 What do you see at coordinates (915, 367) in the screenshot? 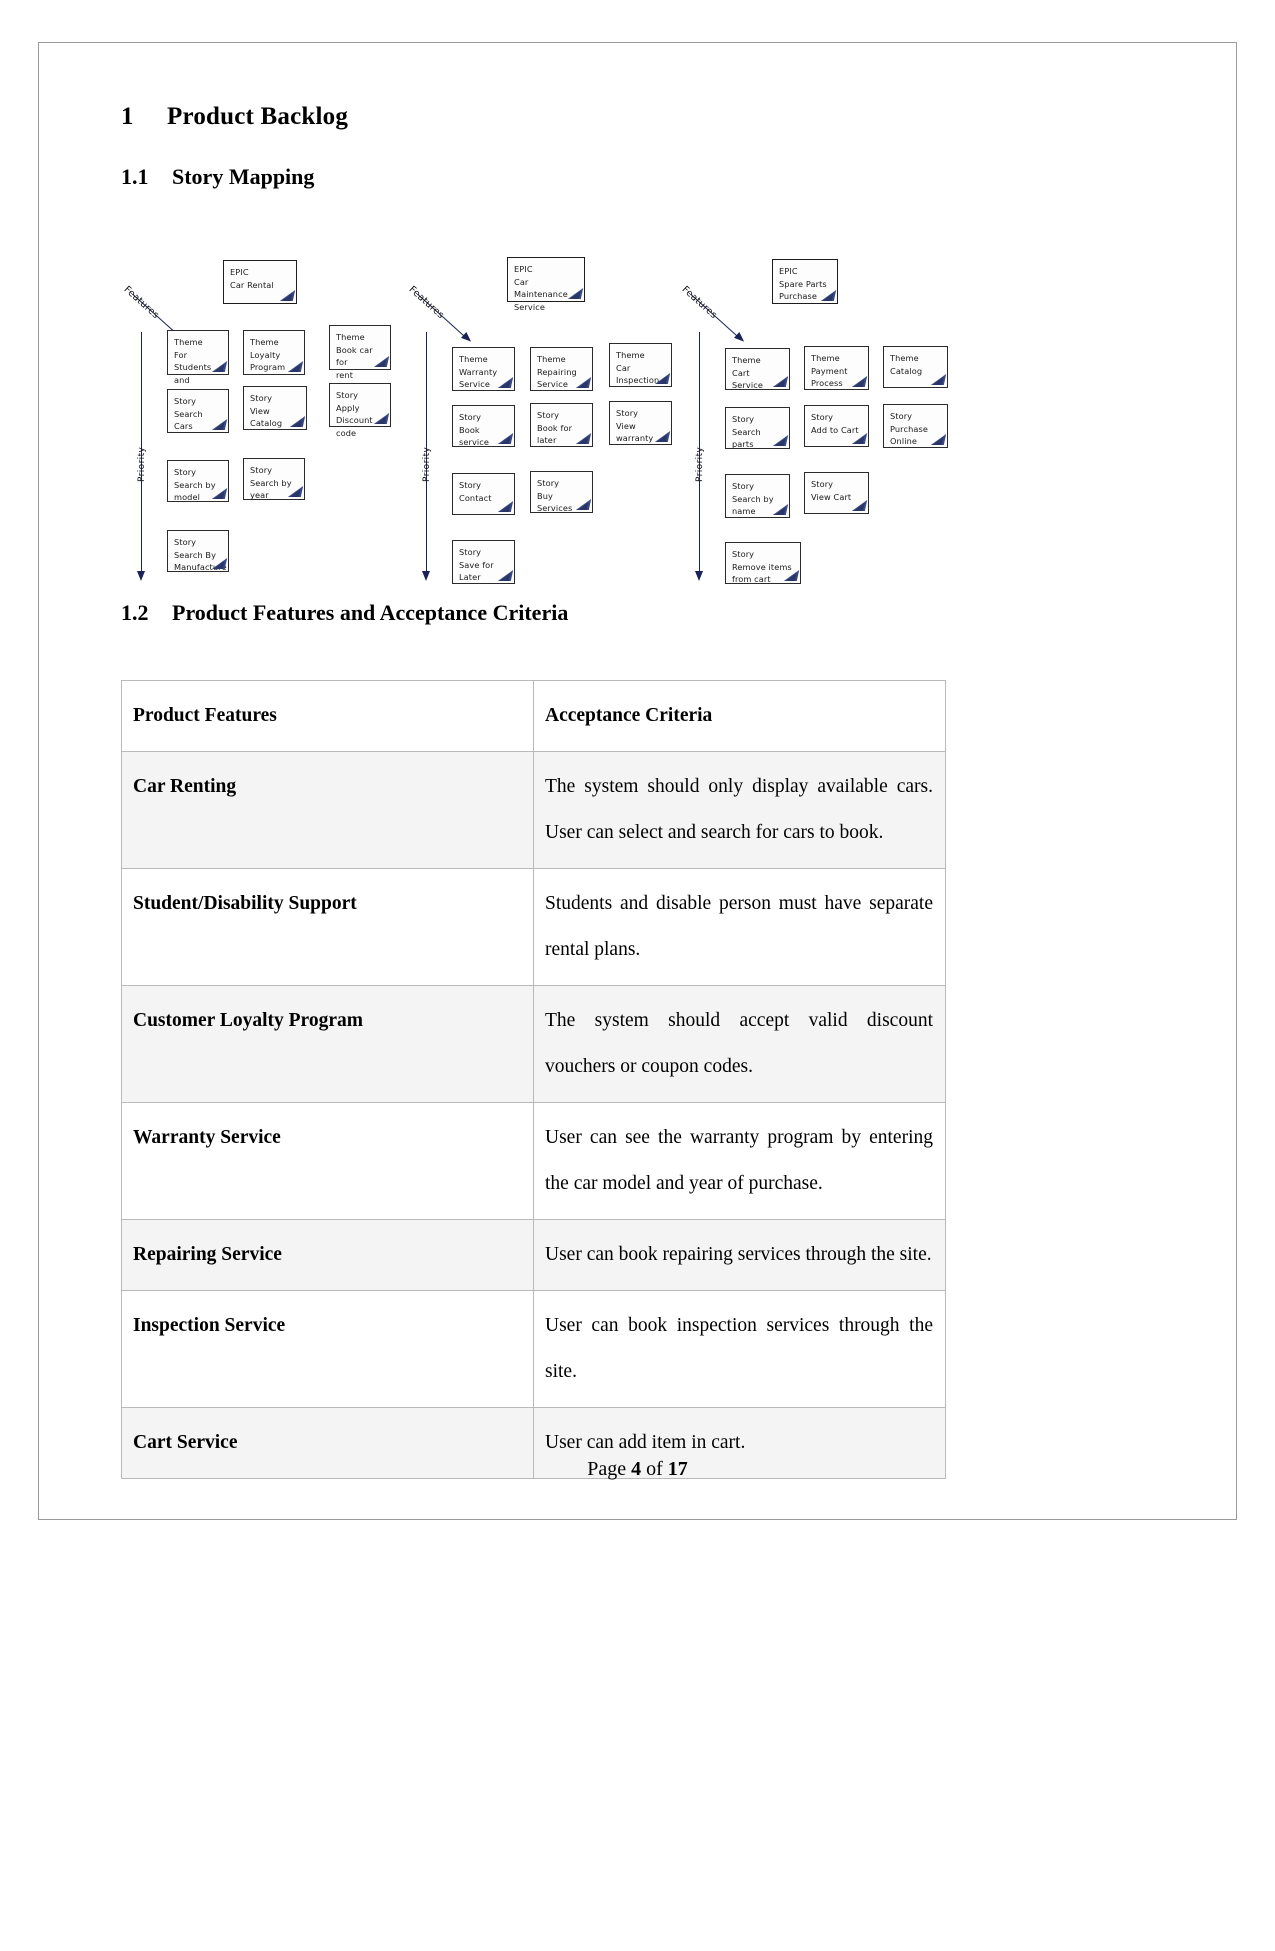
I see `theme-card: Theme Catalog` at bounding box center [915, 367].